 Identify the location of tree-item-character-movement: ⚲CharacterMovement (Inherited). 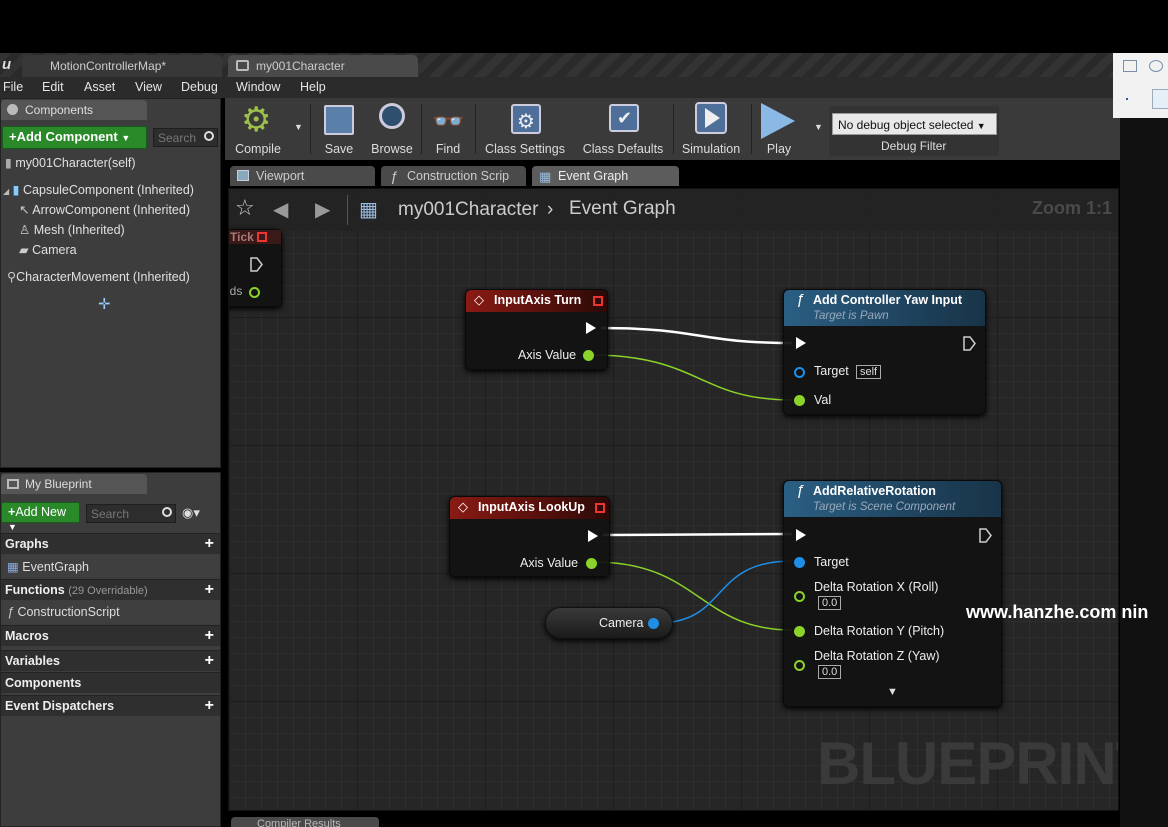
(98, 276).